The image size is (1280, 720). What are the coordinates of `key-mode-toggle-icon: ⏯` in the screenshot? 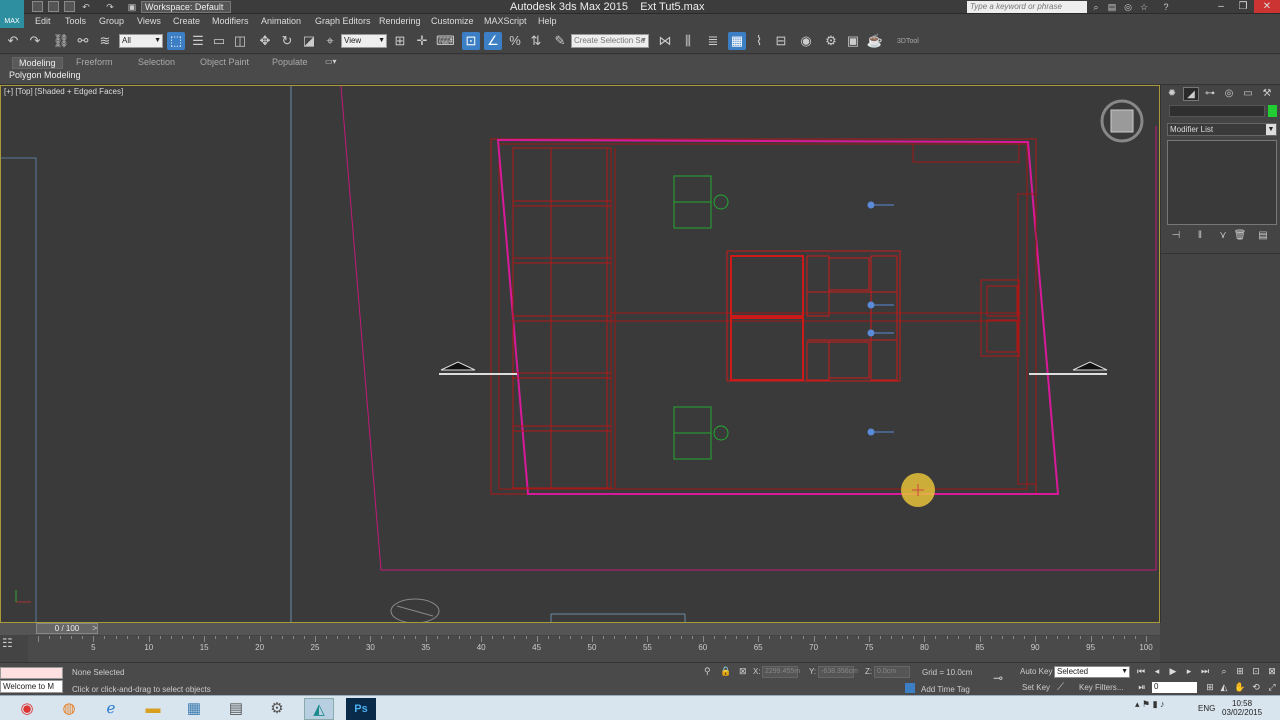 It's located at (1142, 688).